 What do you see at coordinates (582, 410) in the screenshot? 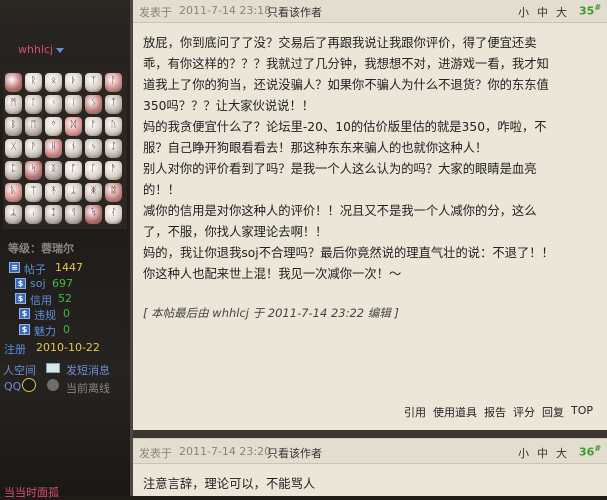
I see `top-button: TOP` at bounding box center [582, 410].